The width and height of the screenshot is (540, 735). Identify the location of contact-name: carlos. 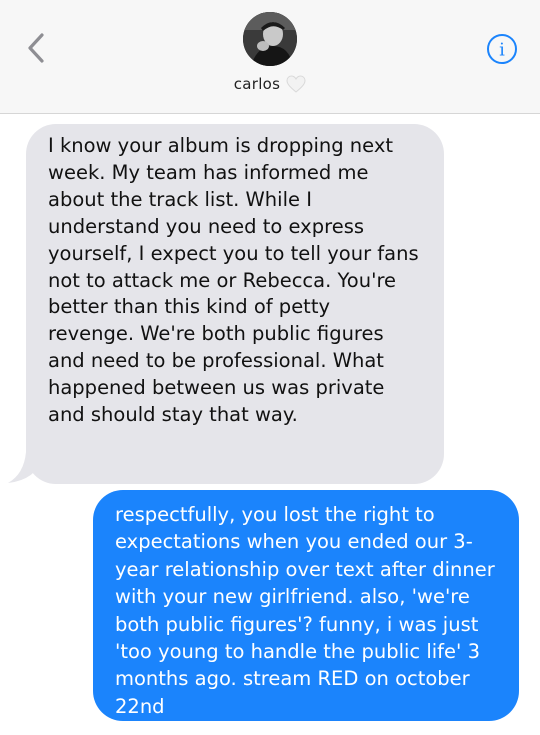
(257, 84).